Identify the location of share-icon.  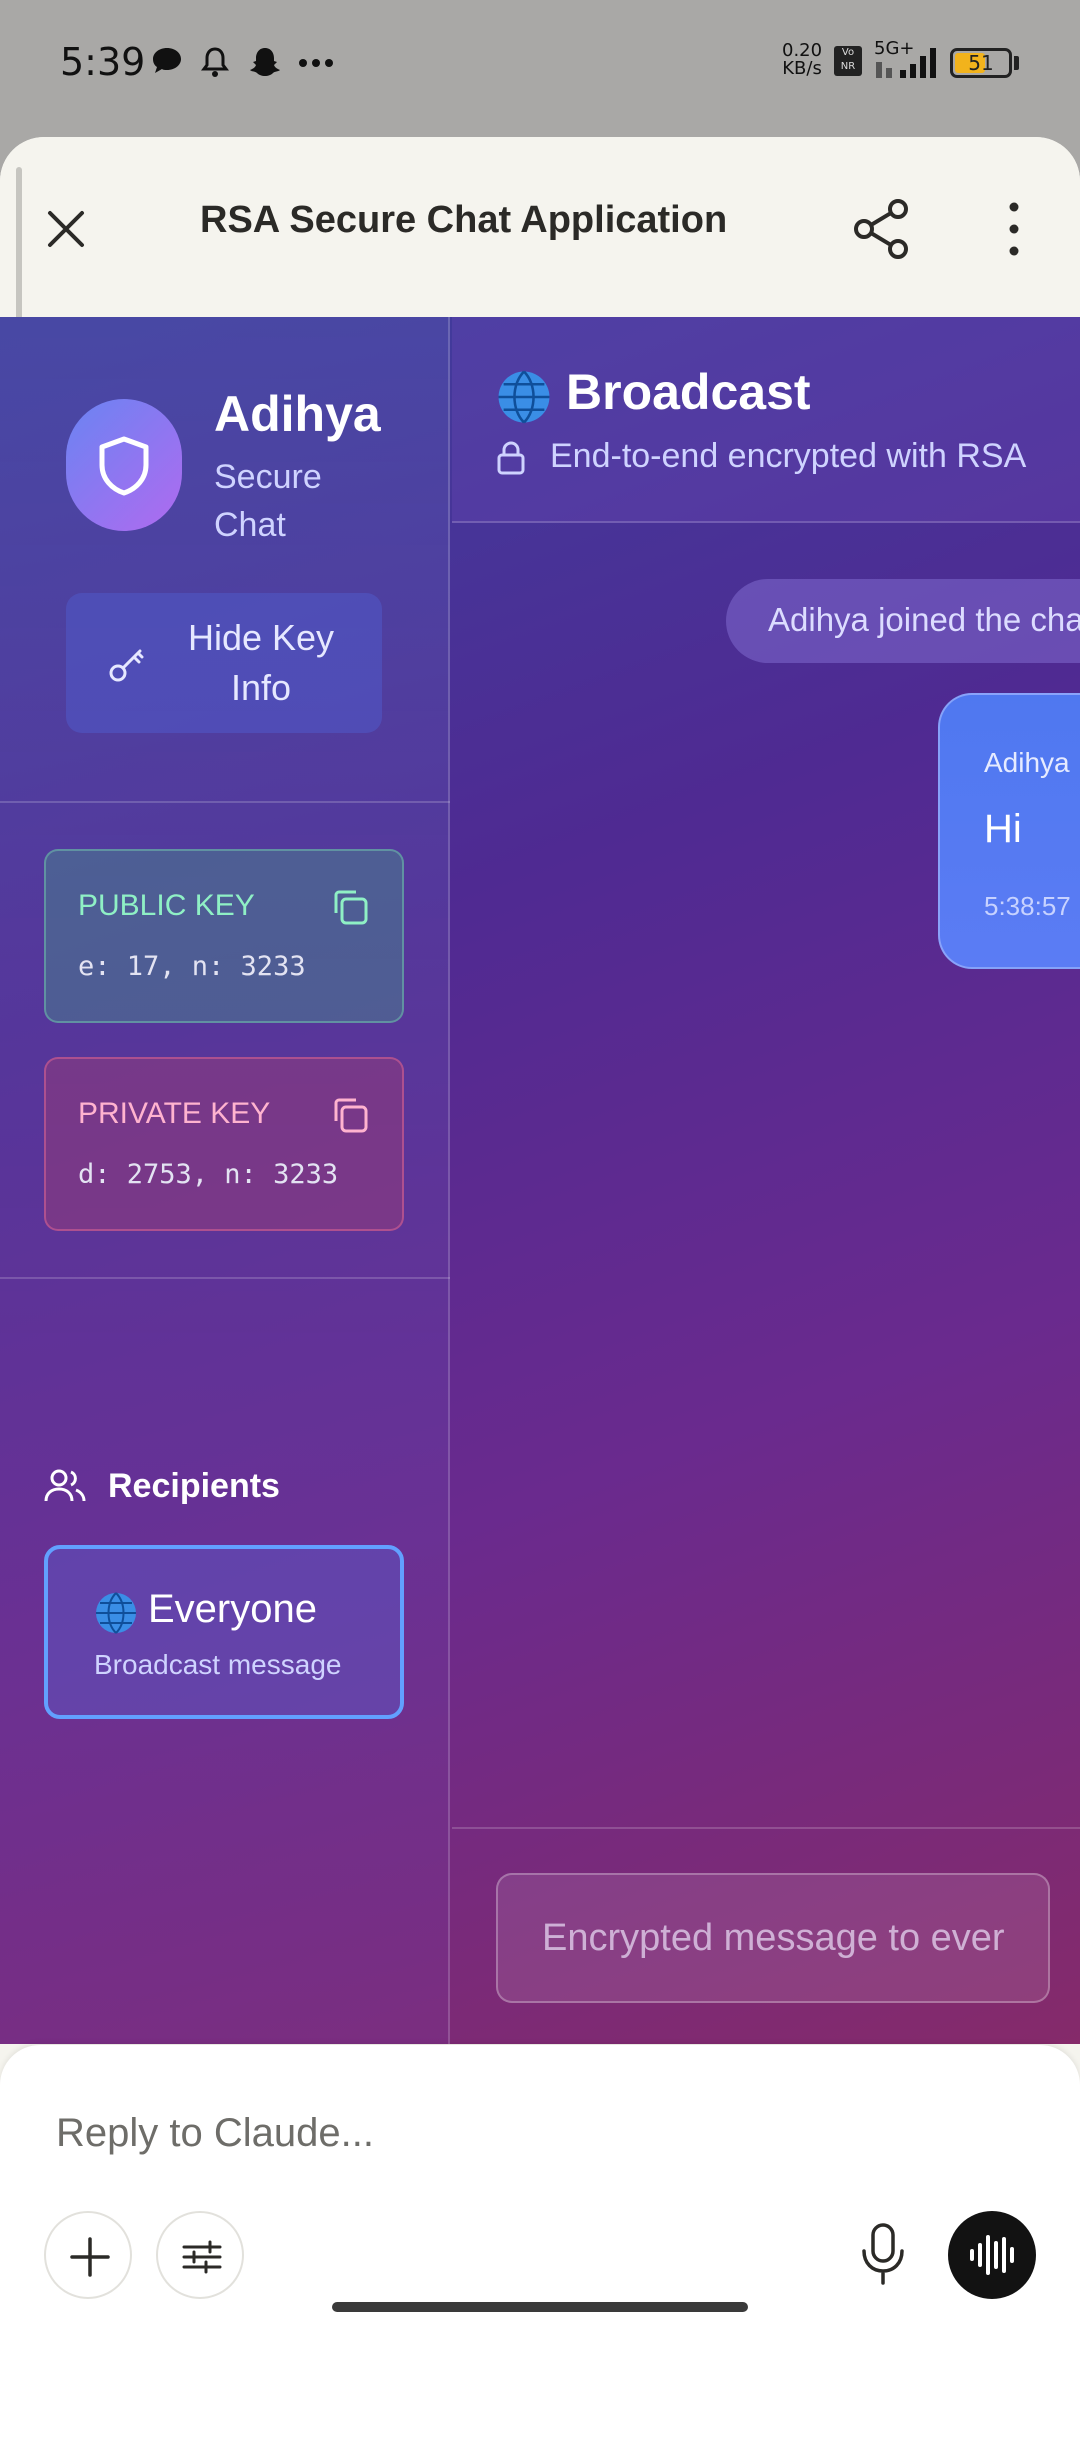
(882, 229).